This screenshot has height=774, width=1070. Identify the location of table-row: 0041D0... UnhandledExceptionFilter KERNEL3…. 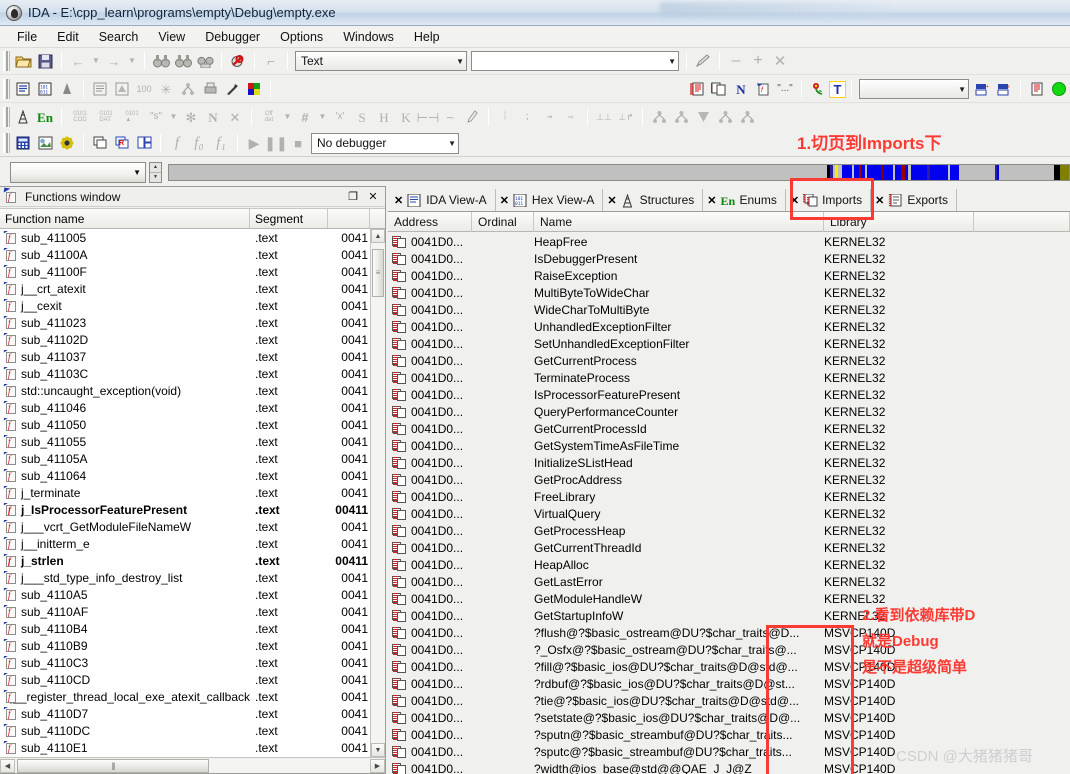
(729, 326).